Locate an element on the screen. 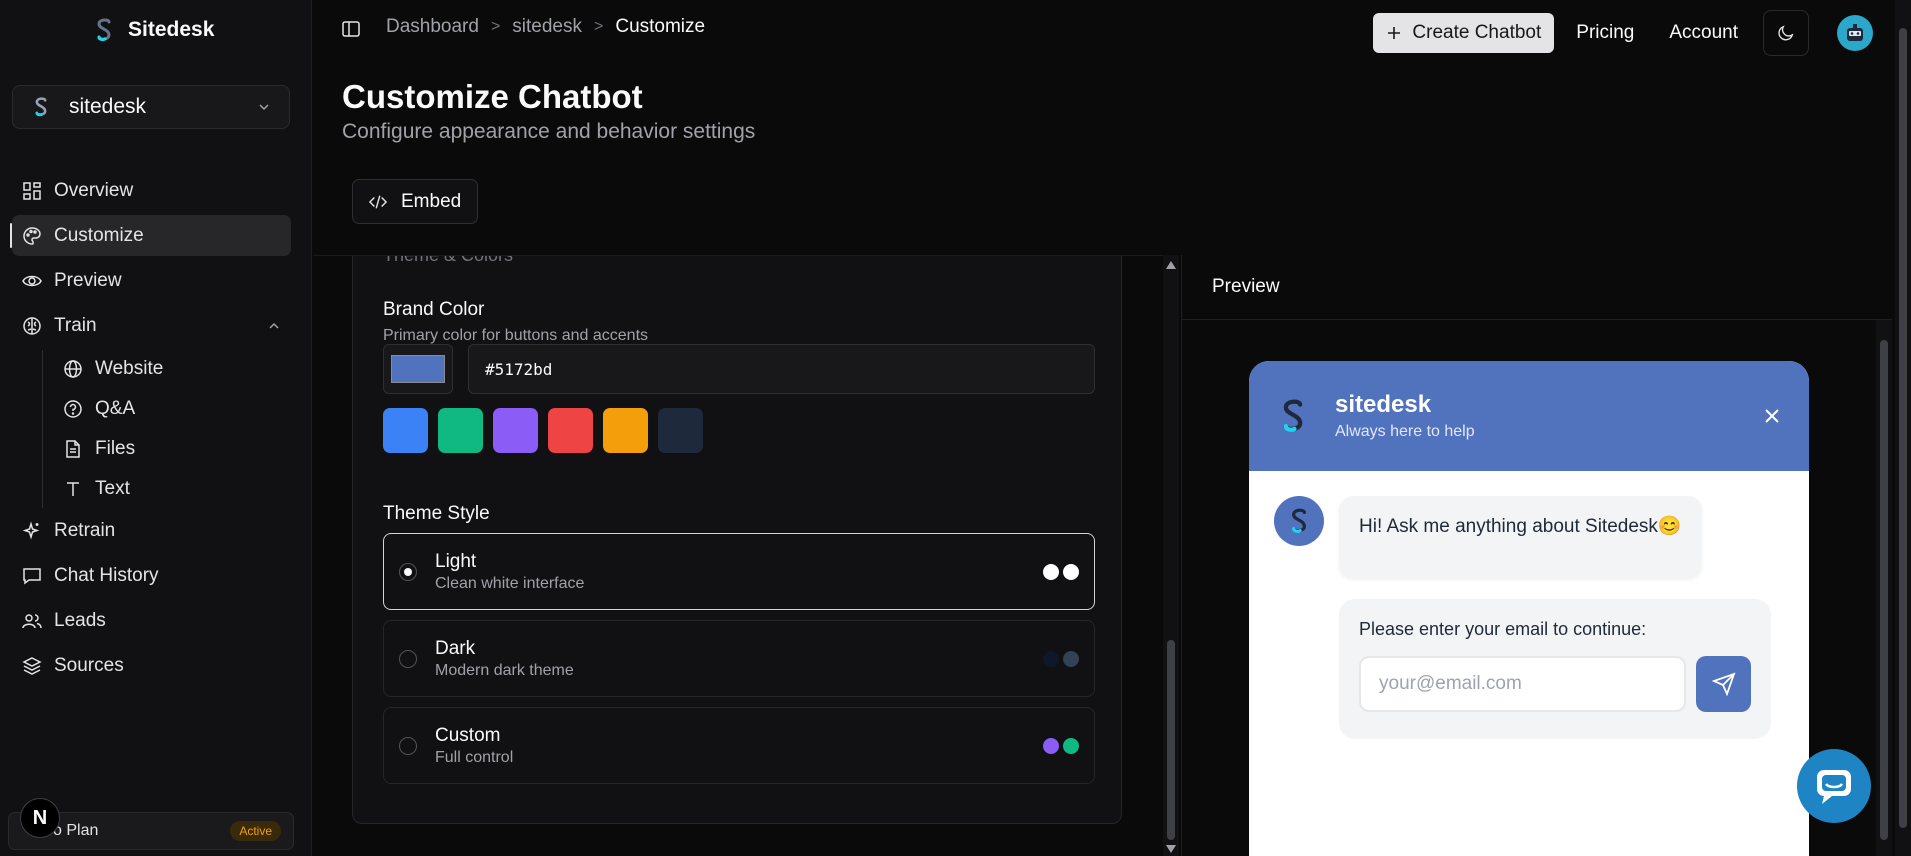 The width and height of the screenshot is (1911, 856). preset-purple is located at coordinates (515, 430).